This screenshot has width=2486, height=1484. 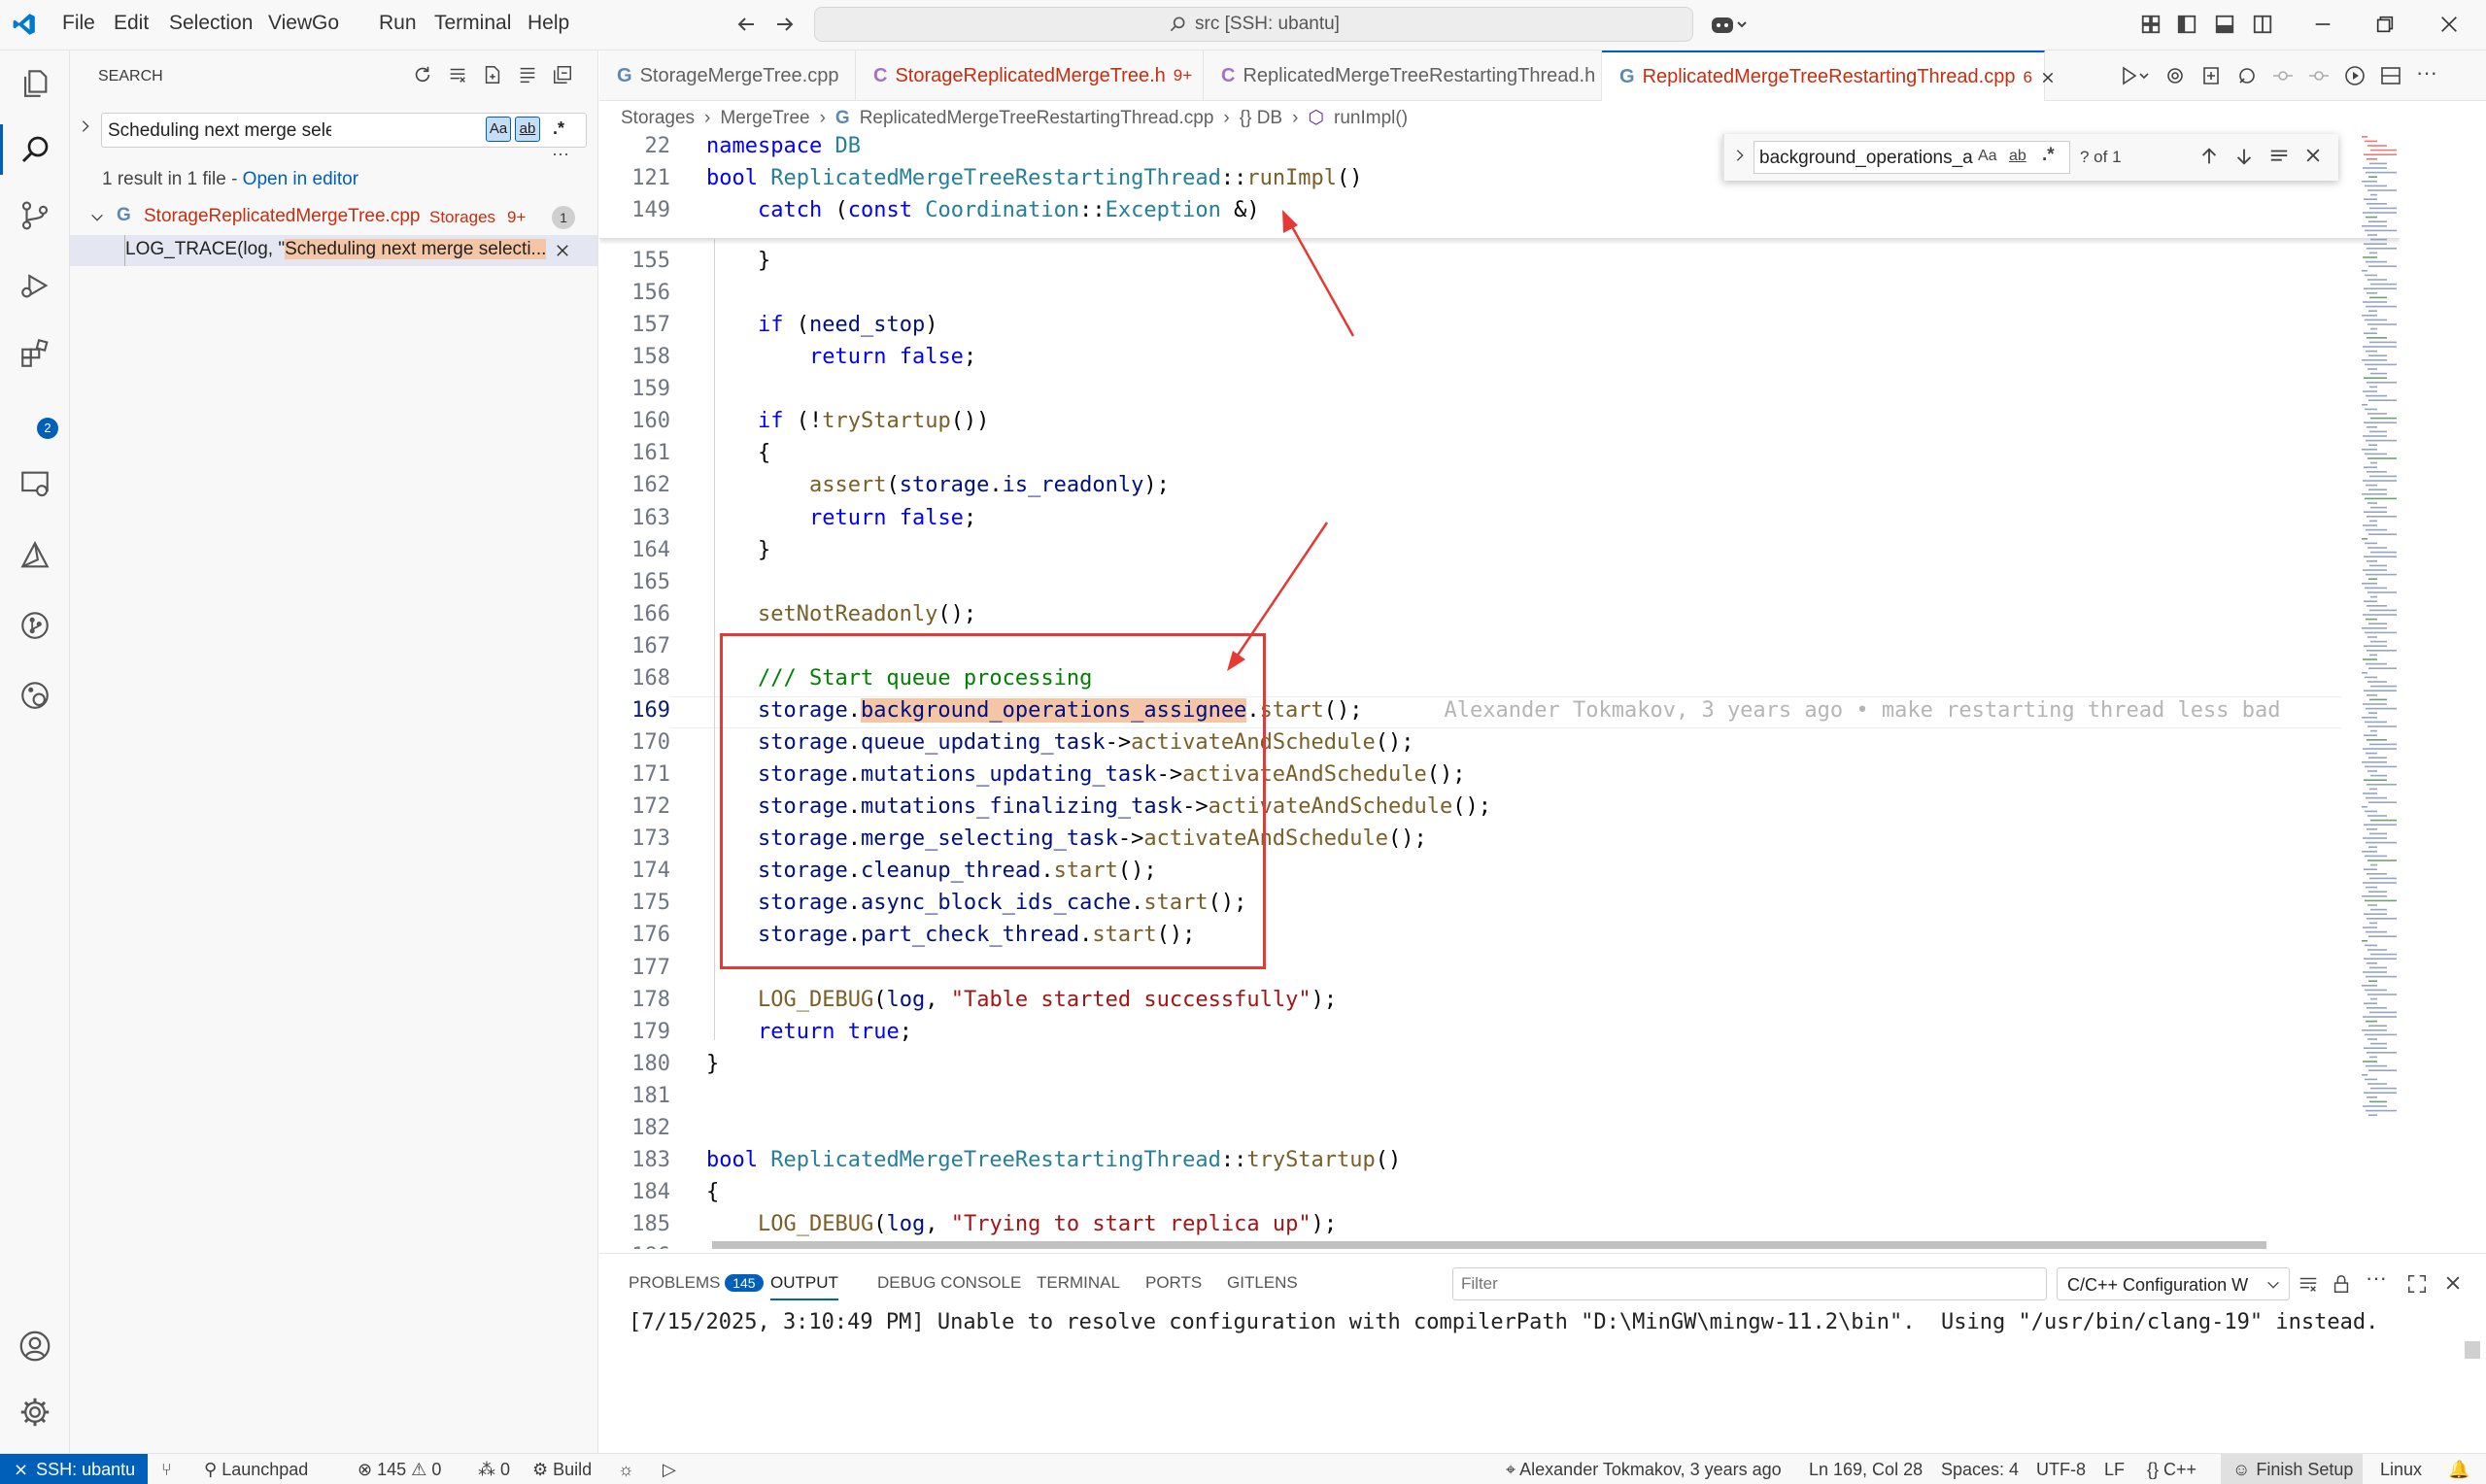 I want to click on clear-results-icon, so click(x=457, y=74).